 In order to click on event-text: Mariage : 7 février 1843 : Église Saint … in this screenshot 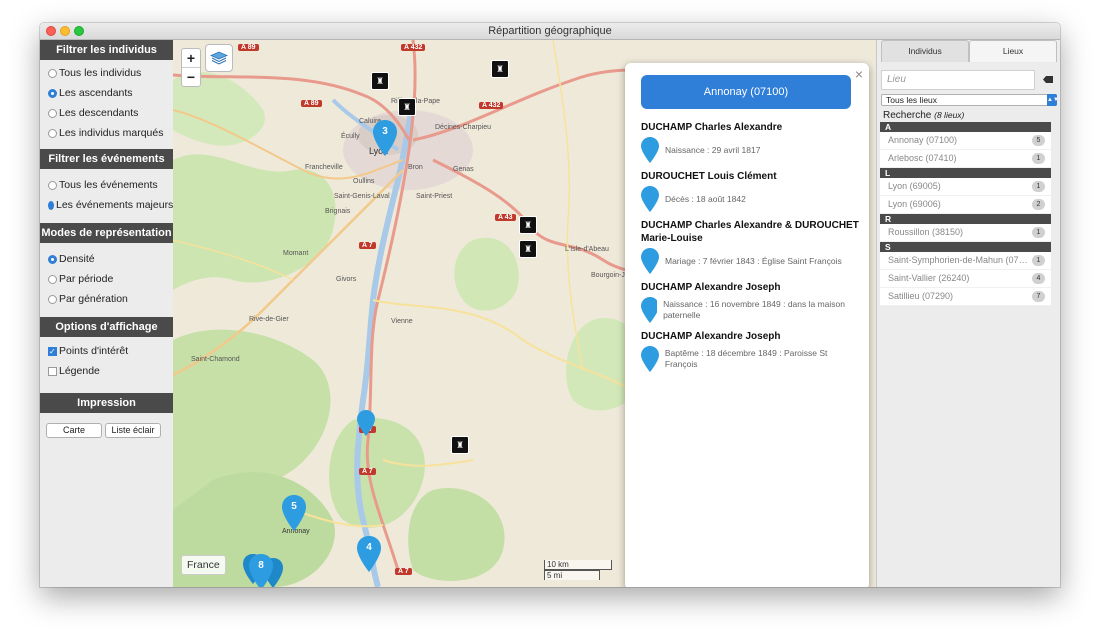, I will do `click(753, 260)`.